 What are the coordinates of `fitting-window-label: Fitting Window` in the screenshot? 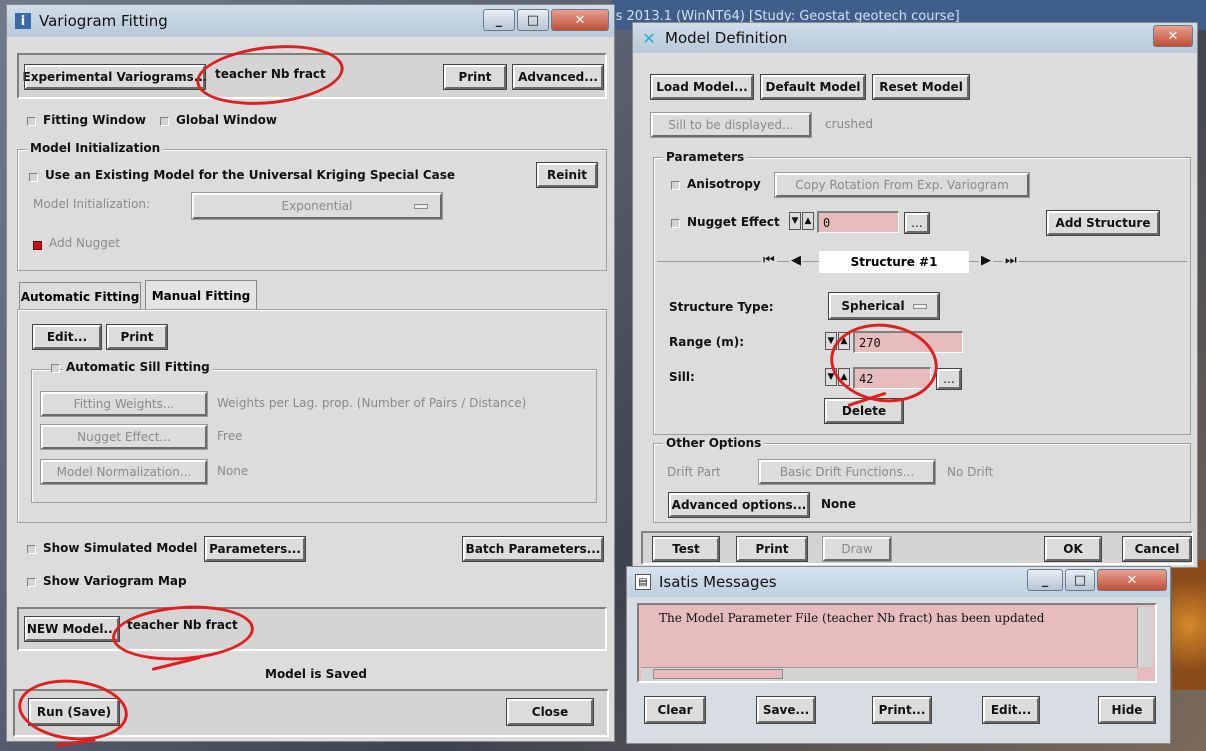 It's located at (95, 120).